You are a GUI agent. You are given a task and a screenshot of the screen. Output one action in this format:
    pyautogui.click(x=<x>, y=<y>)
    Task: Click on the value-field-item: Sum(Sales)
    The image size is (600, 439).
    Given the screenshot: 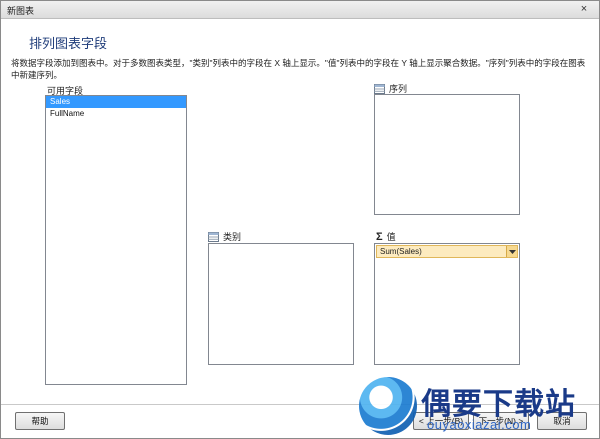 What is the action you would take?
    pyautogui.click(x=447, y=251)
    